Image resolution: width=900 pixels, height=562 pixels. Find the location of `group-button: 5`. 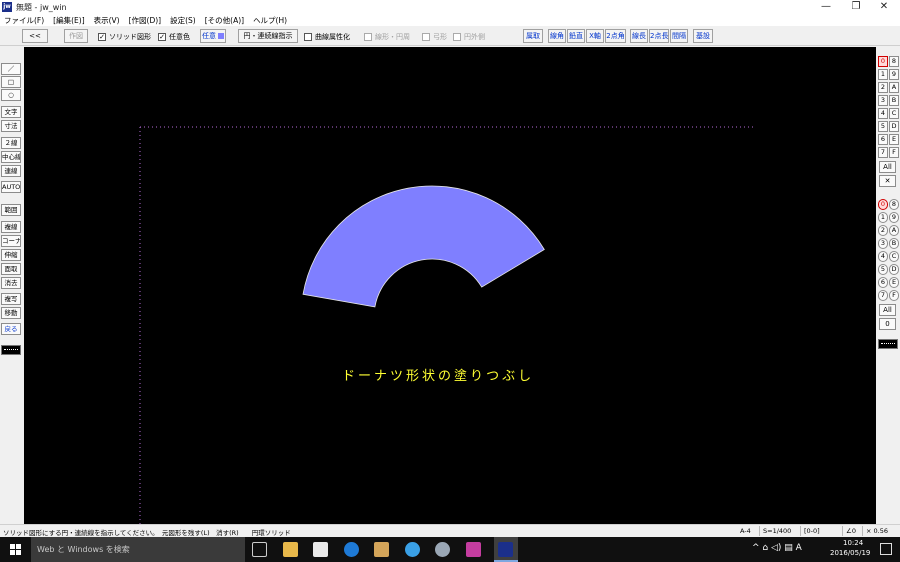

group-button: 5 is located at coordinates (883, 269).